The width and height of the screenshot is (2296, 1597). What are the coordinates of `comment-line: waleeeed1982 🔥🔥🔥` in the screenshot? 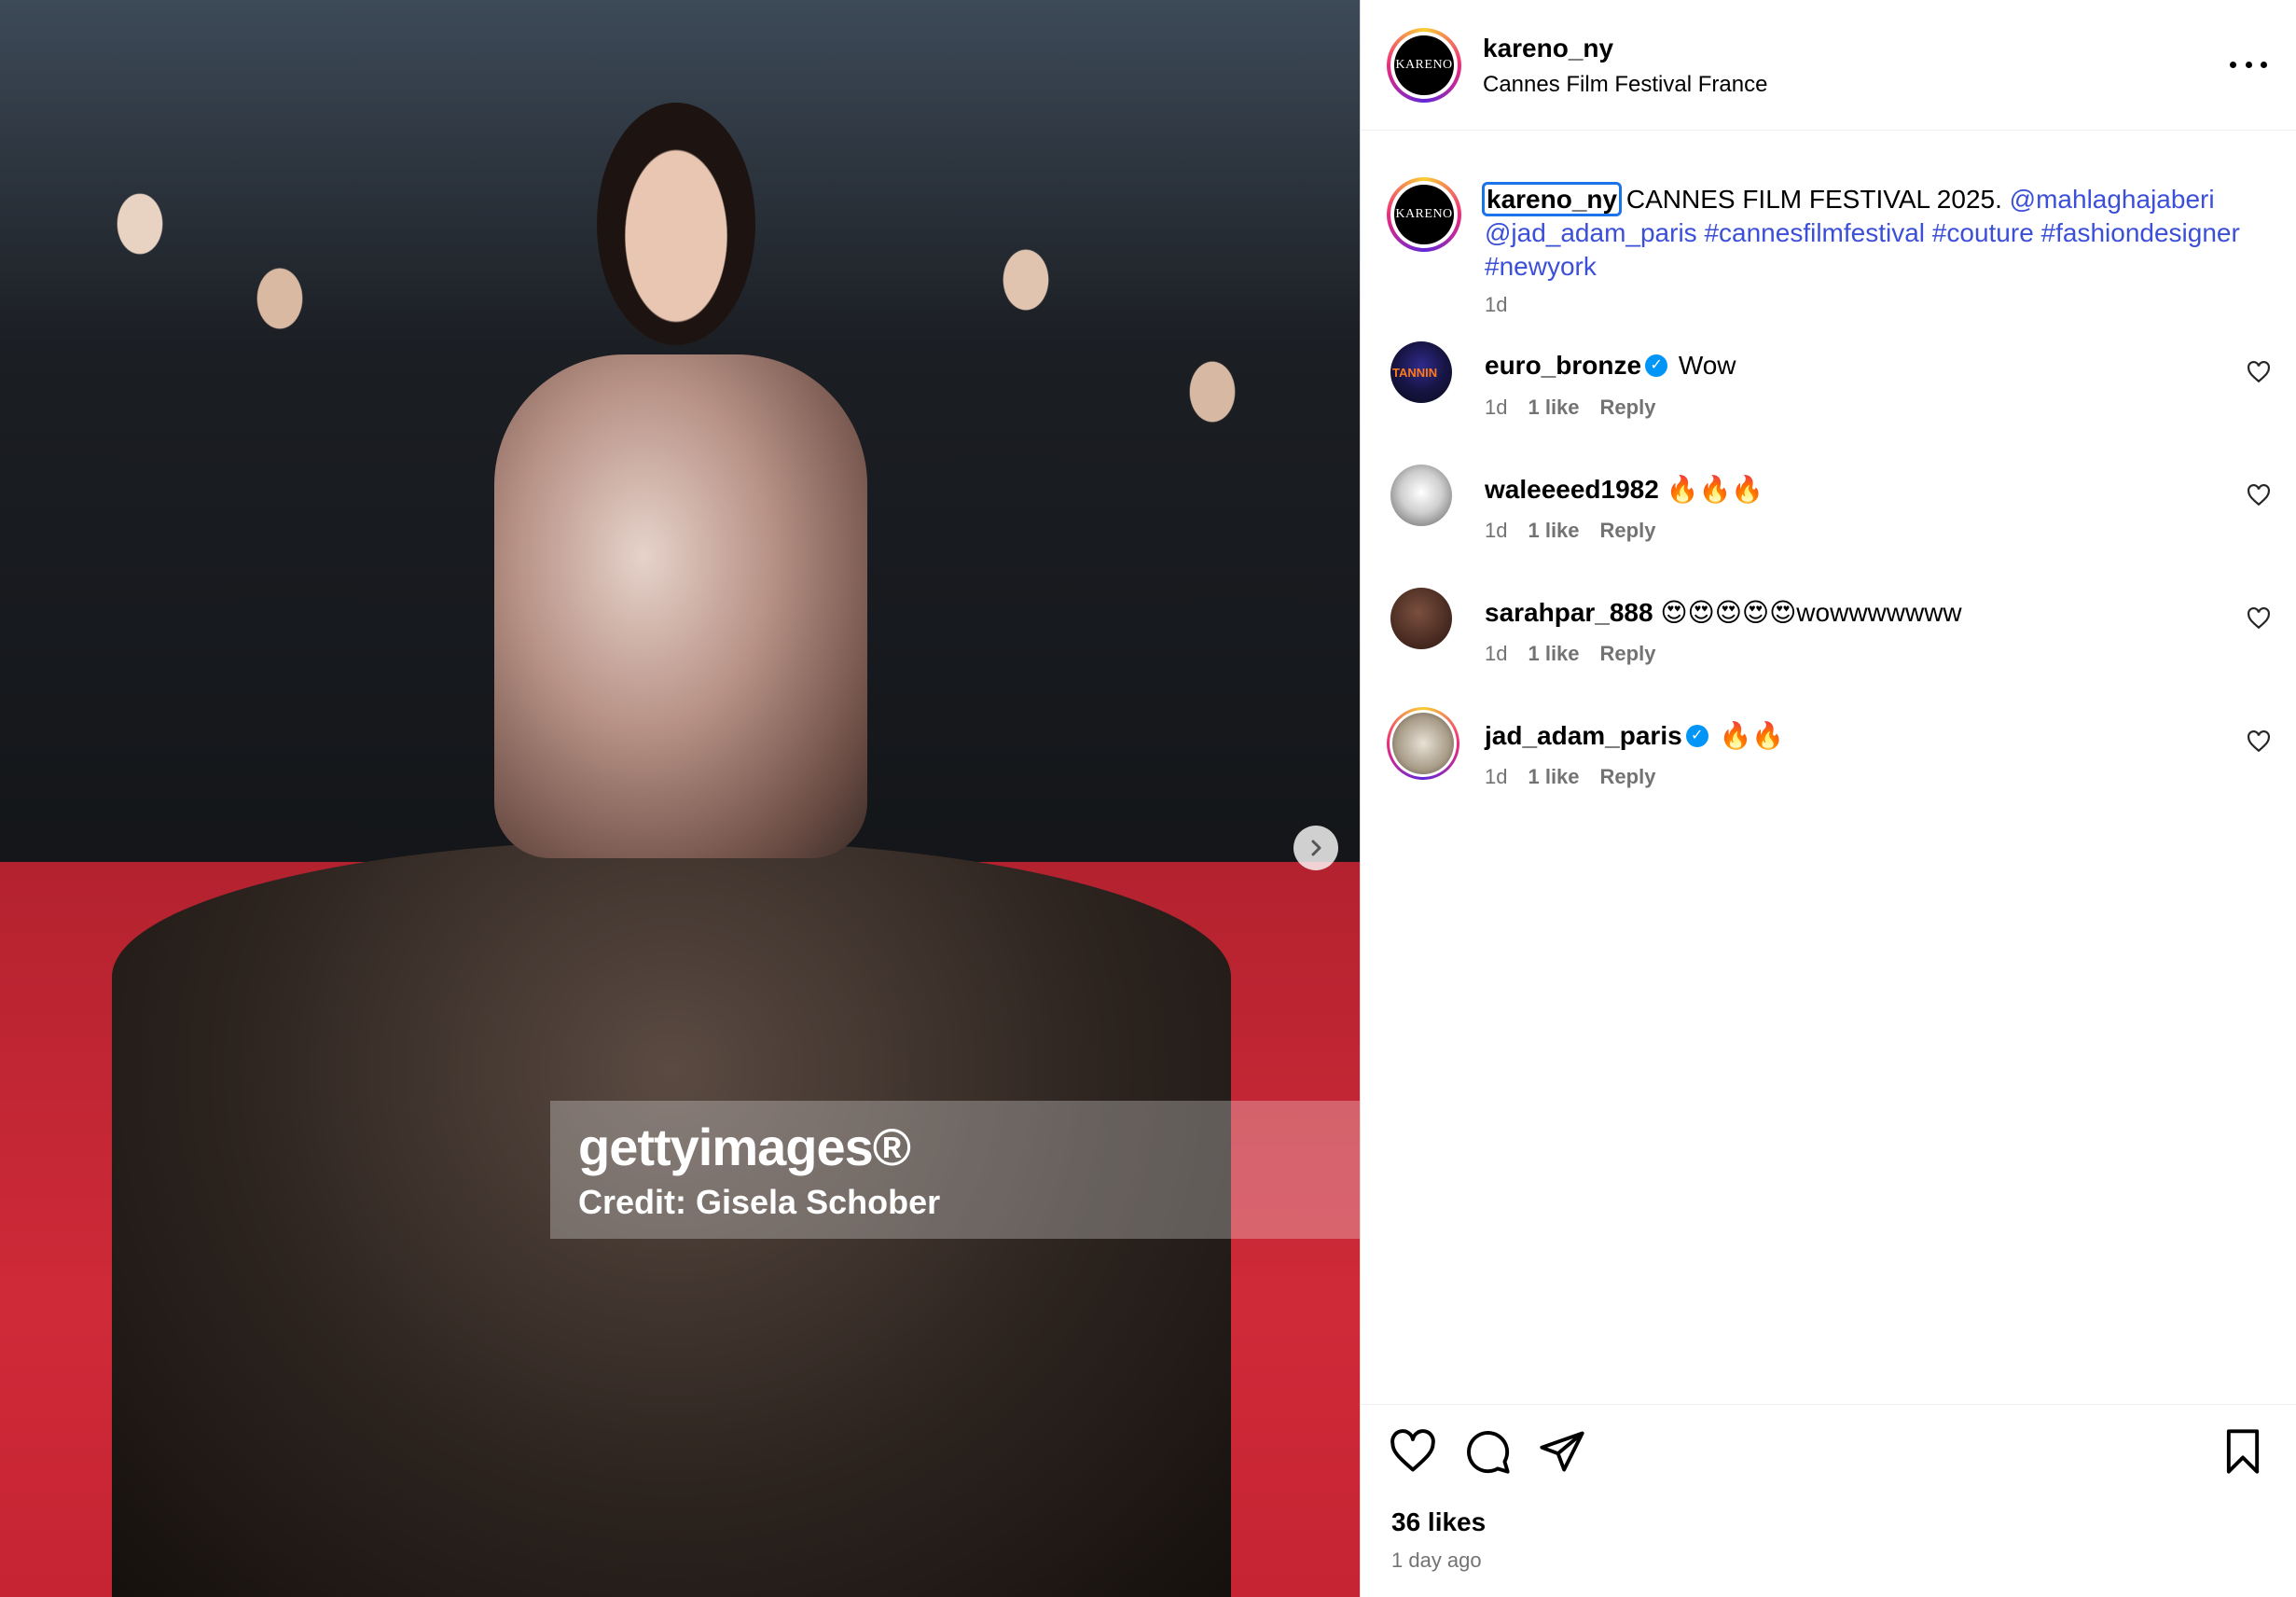 It's located at (1624, 490).